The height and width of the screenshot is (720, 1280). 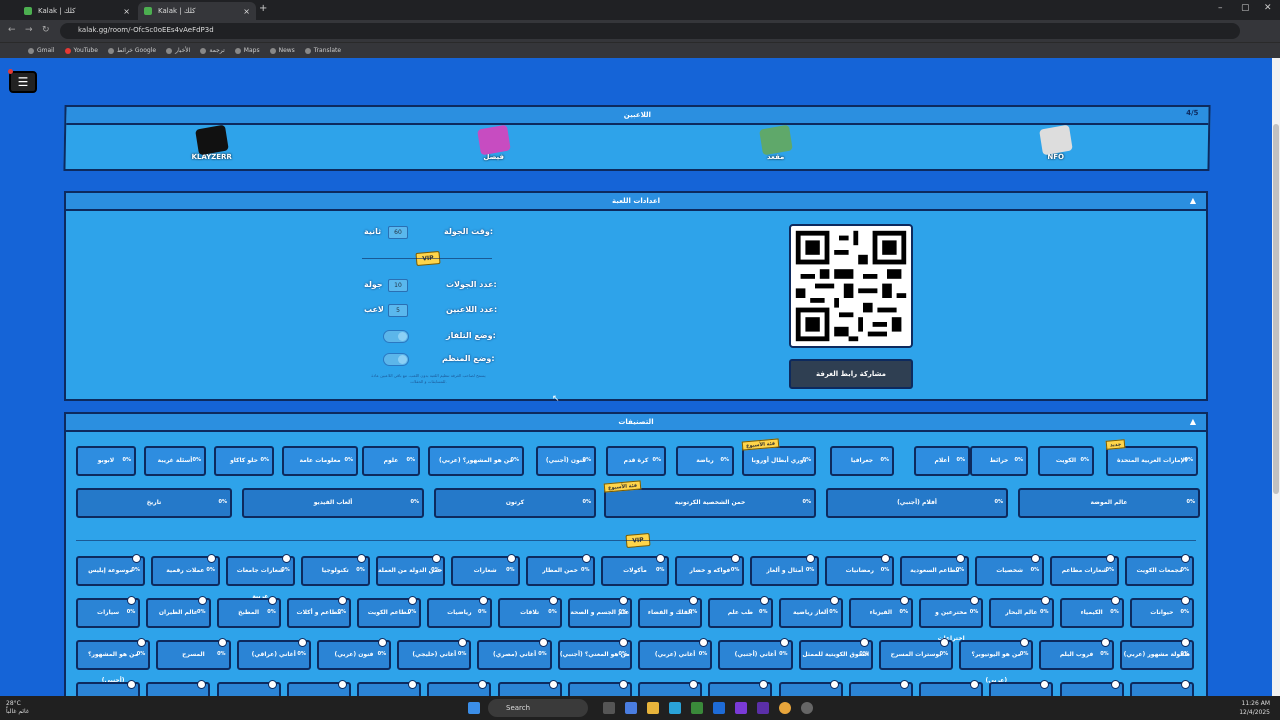 I want to click on widgets-icon, so click(x=631, y=708).